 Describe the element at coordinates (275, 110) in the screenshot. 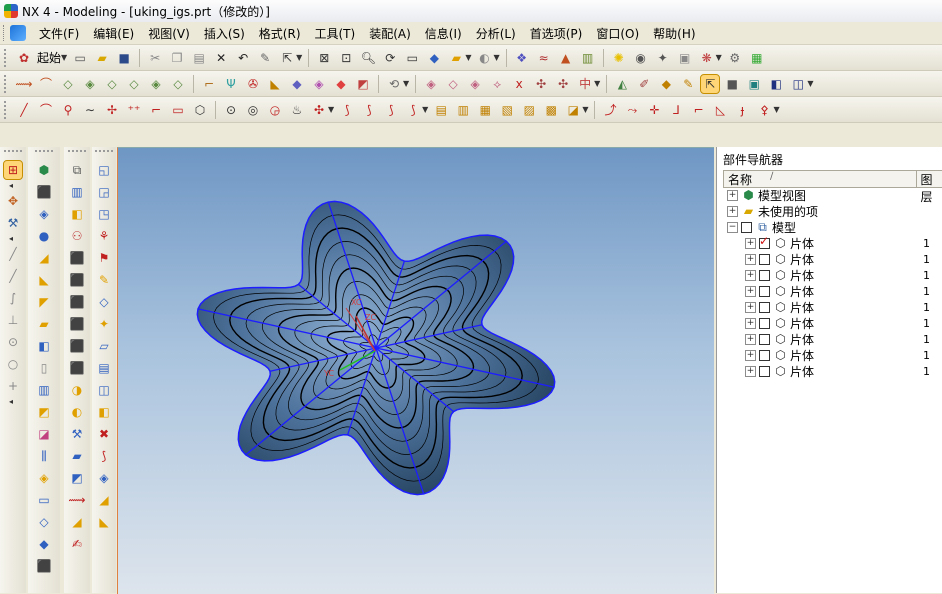

I see `offset-curve-icon: ◶` at that location.